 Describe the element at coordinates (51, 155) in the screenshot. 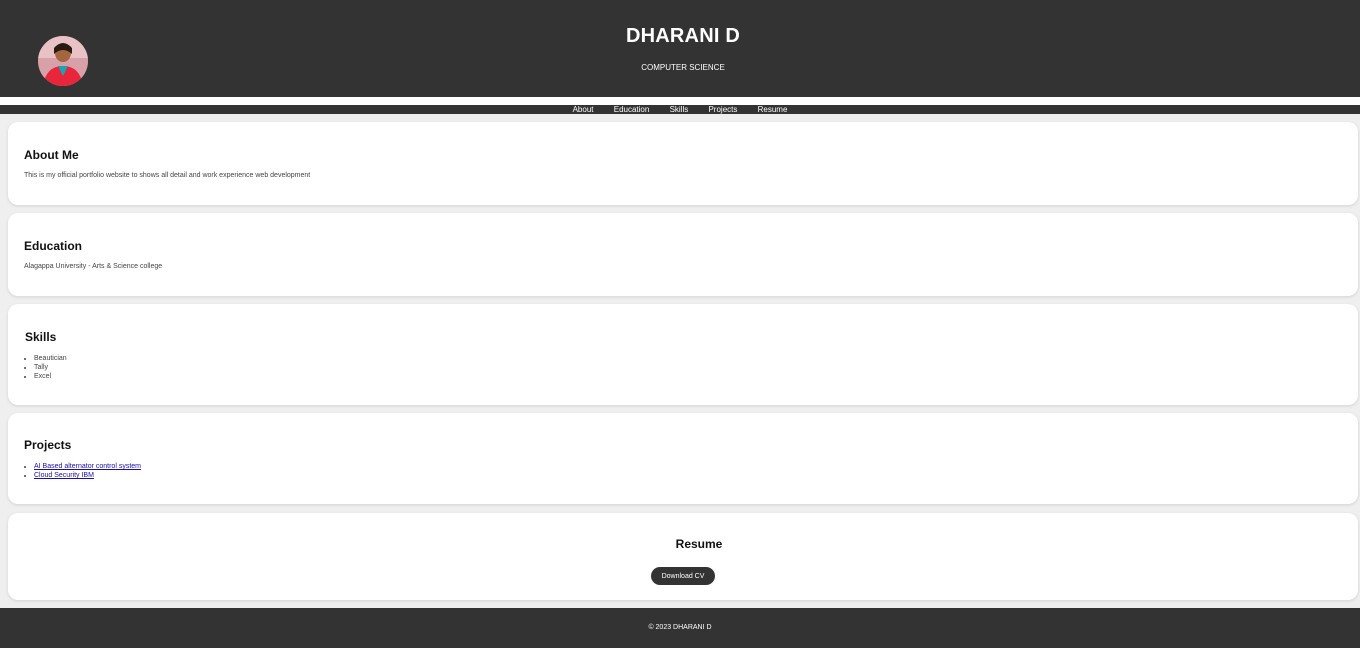

I see `about-heading: About Me` at that location.